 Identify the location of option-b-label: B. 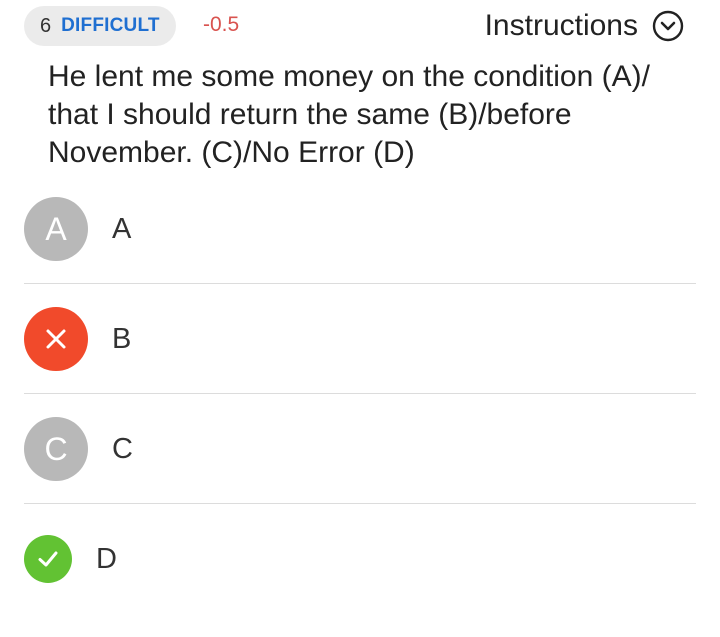
(122, 338).